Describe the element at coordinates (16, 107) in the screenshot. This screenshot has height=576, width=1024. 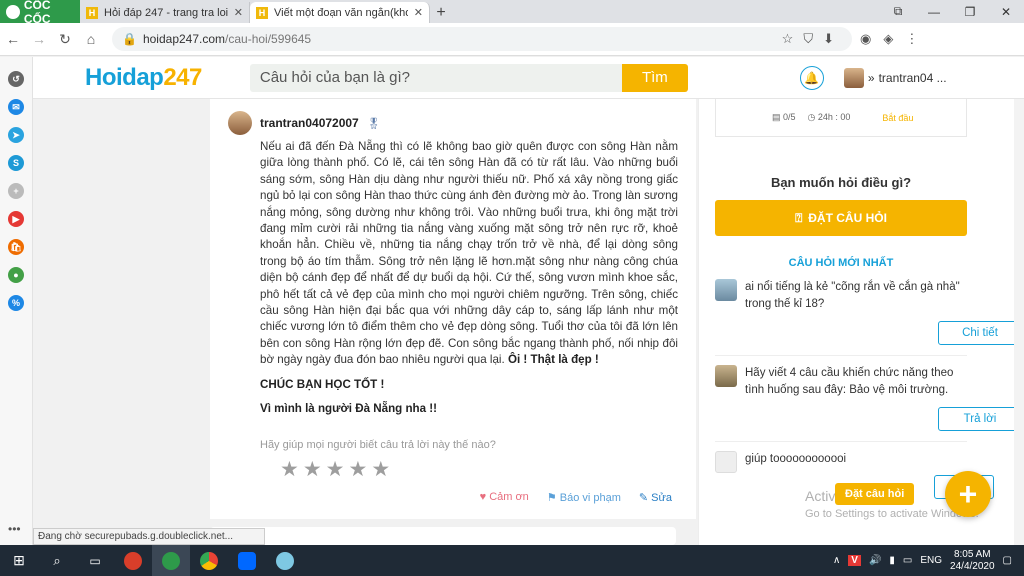
I see `messenger-icon: ✉` at that location.